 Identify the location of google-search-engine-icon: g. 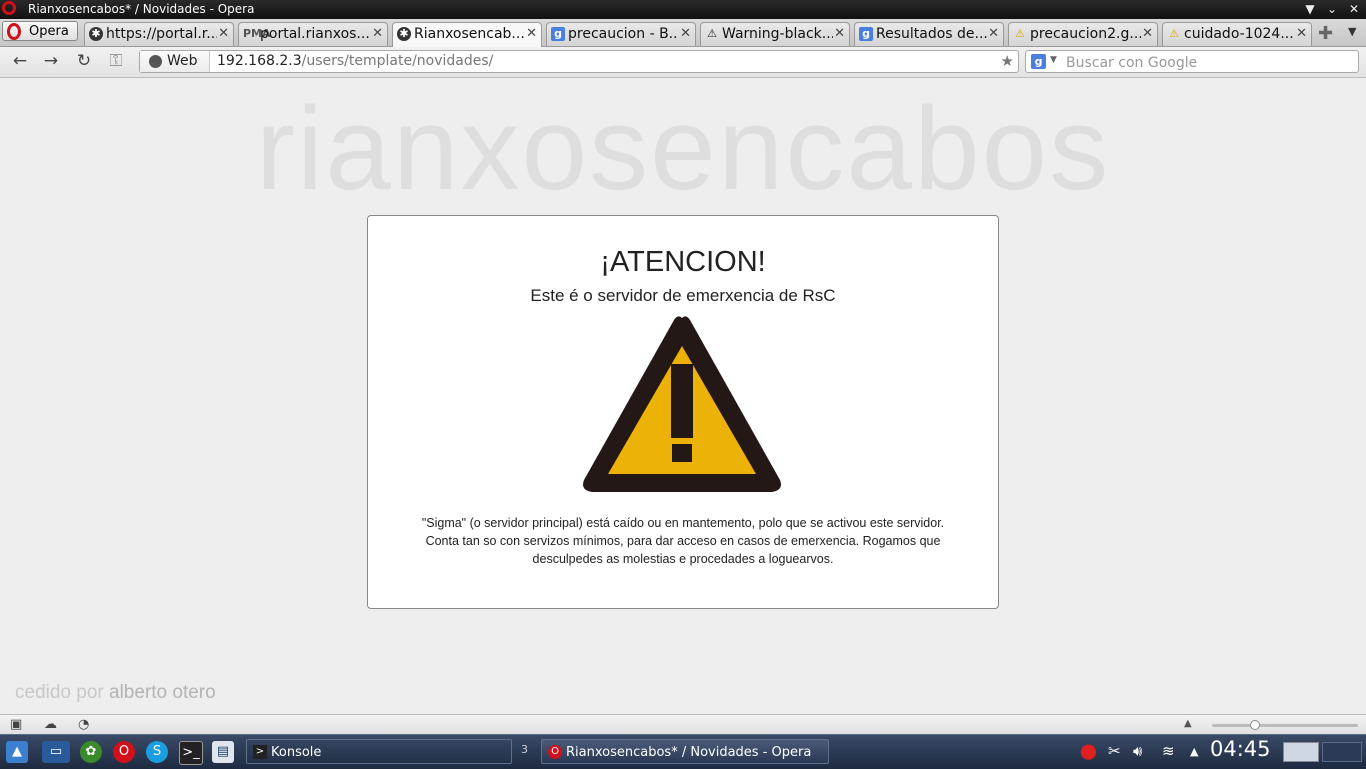
(1038, 61).